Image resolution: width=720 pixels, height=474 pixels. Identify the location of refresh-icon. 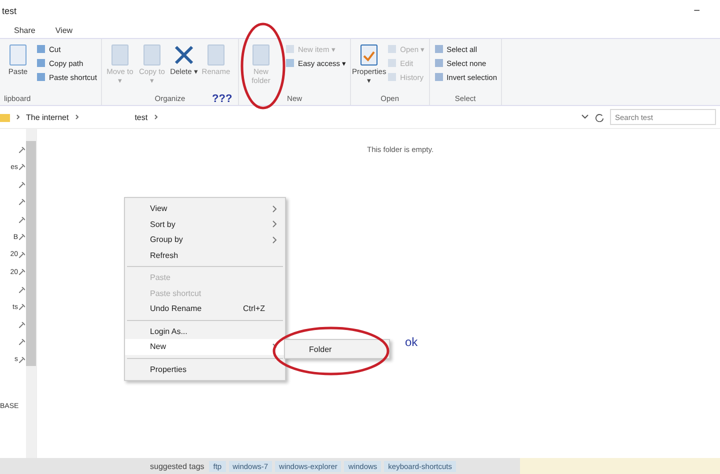
(599, 117).